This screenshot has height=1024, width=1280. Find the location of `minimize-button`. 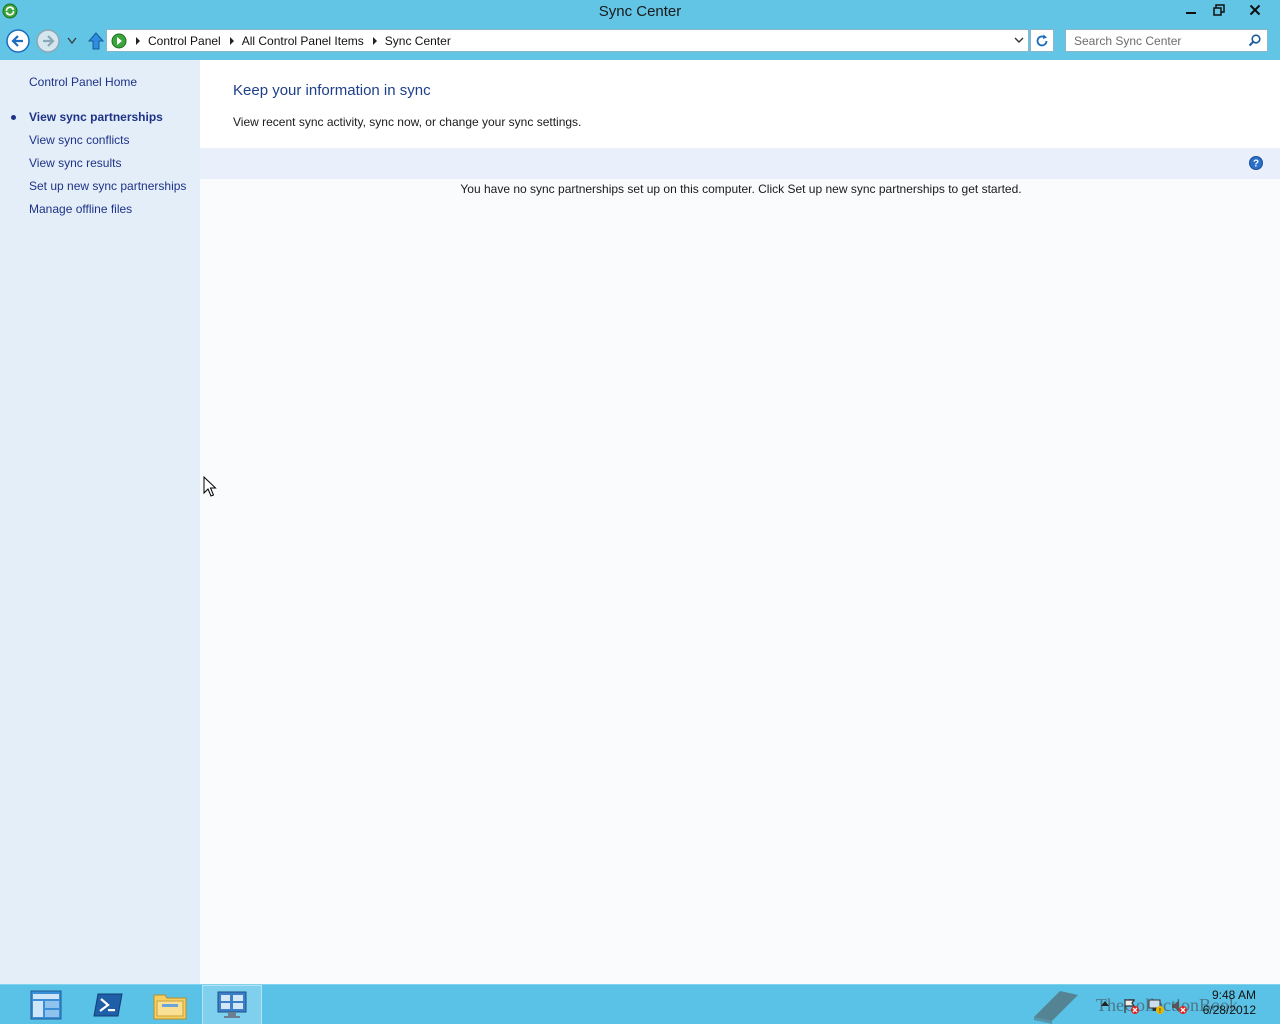

minimize-button is located at coordinates (1190, 10).